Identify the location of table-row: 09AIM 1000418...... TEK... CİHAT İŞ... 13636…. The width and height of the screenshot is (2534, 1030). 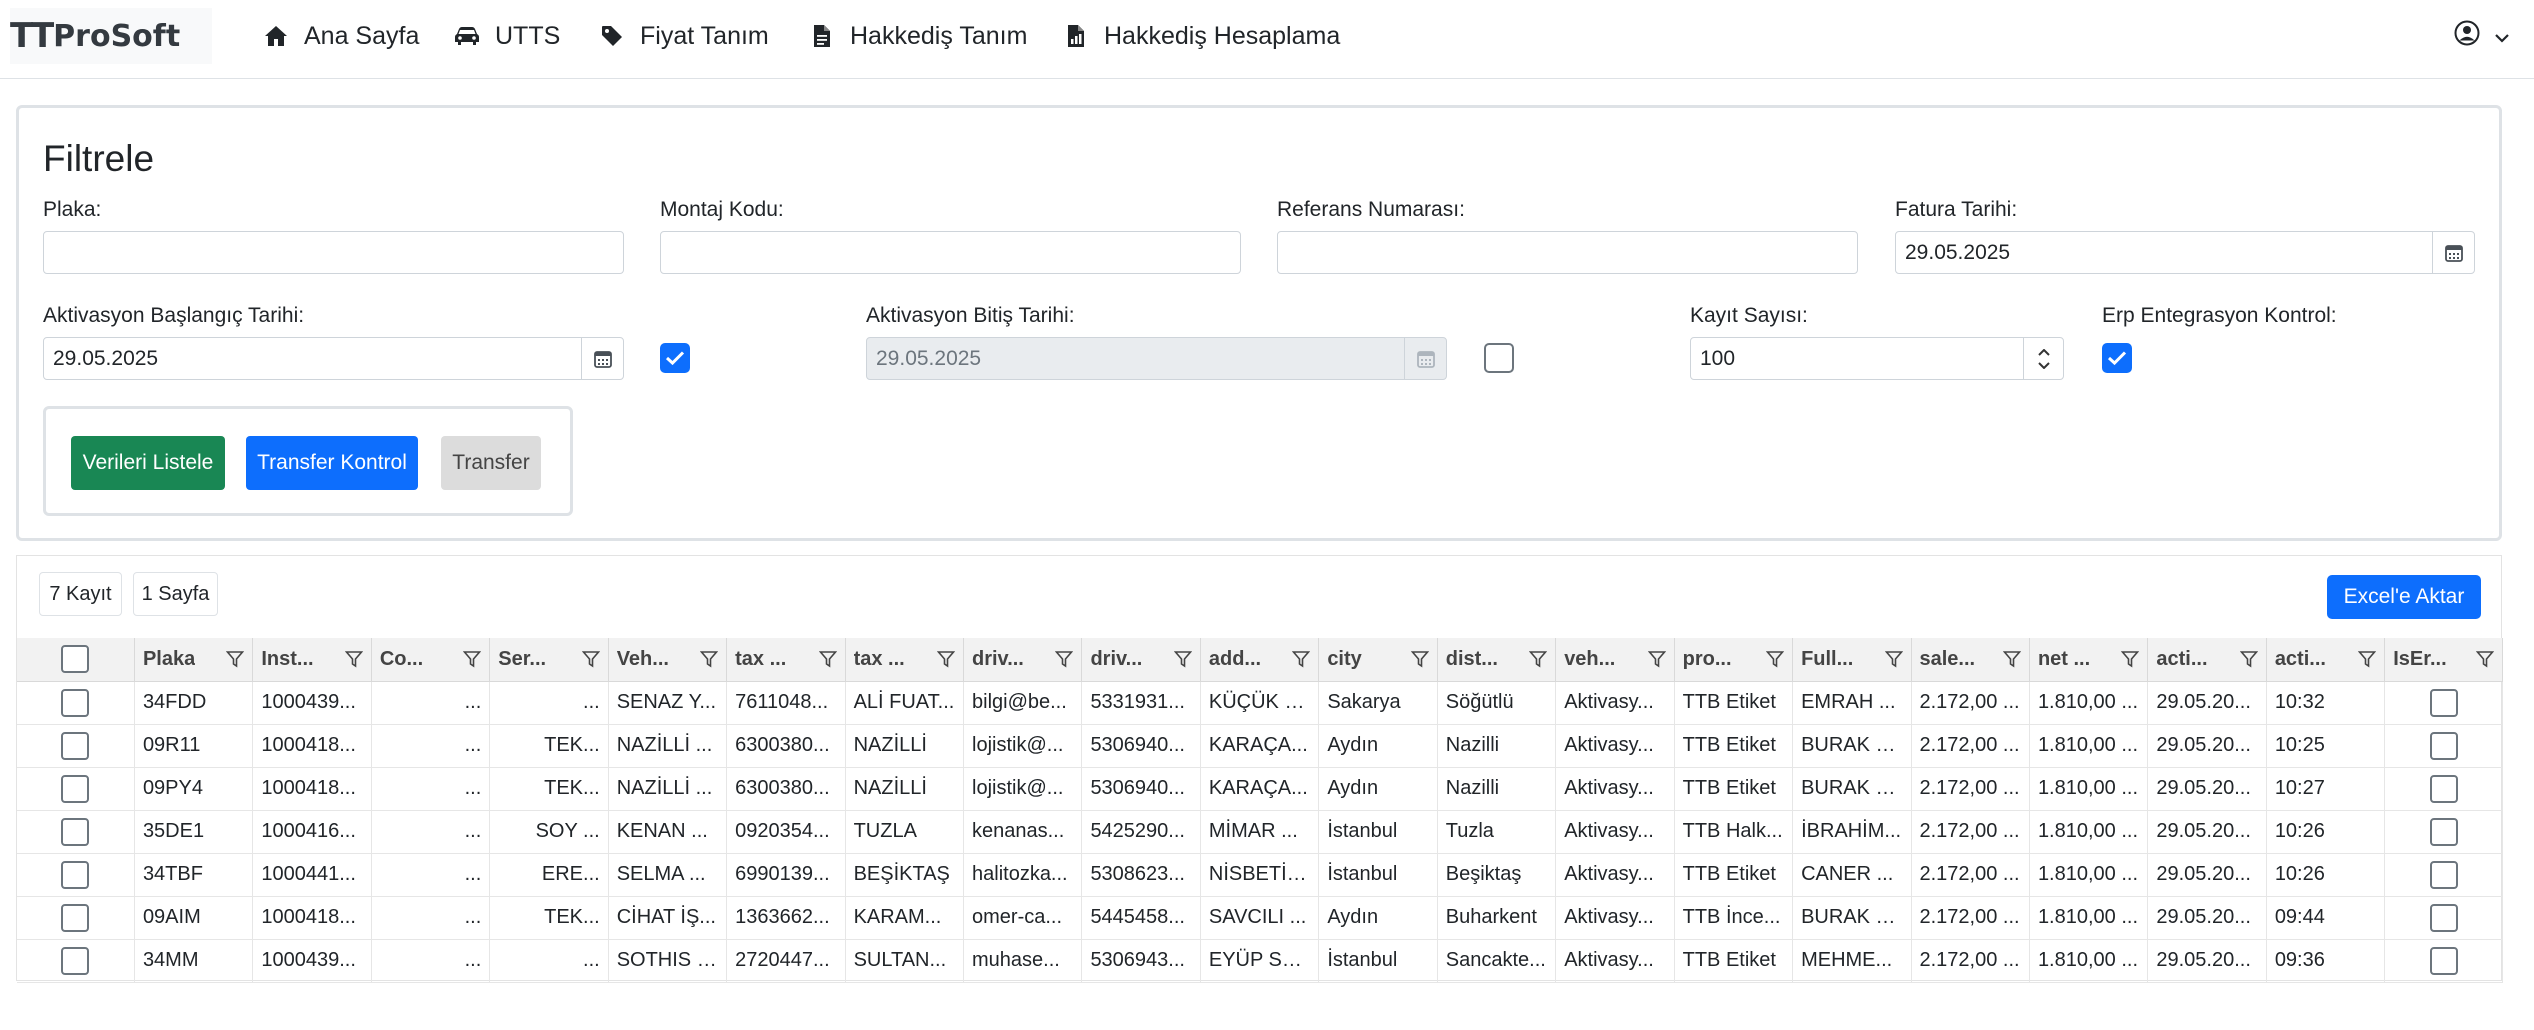
(1260, 918).